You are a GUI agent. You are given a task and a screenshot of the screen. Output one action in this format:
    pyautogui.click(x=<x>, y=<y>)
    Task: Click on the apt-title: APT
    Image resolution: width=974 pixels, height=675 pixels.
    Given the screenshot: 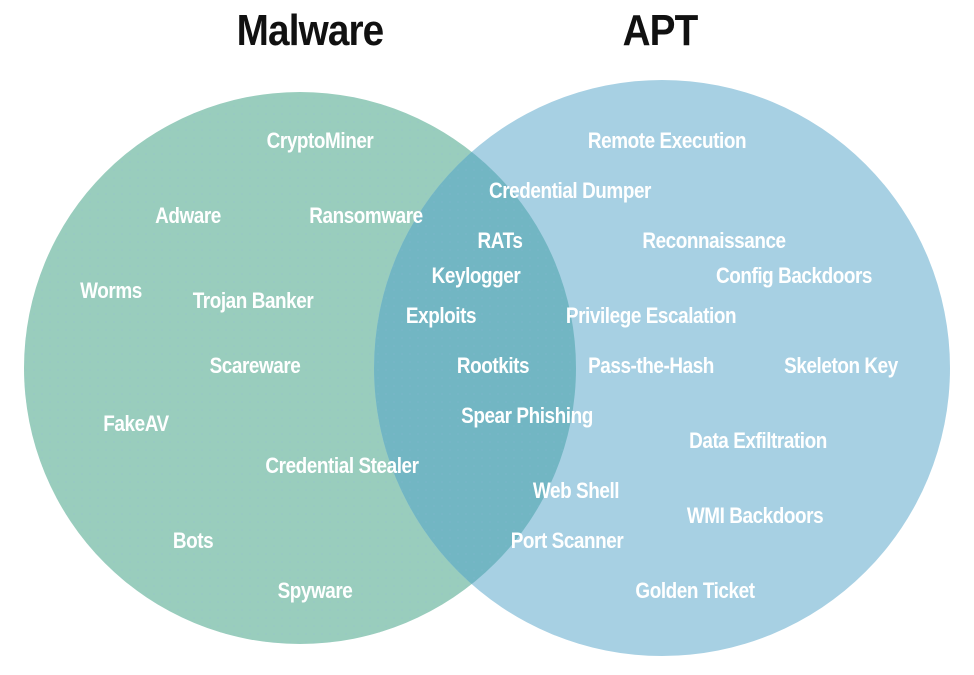 What is the action you would take?
    pyautogui.click(x=660, y=30)
    